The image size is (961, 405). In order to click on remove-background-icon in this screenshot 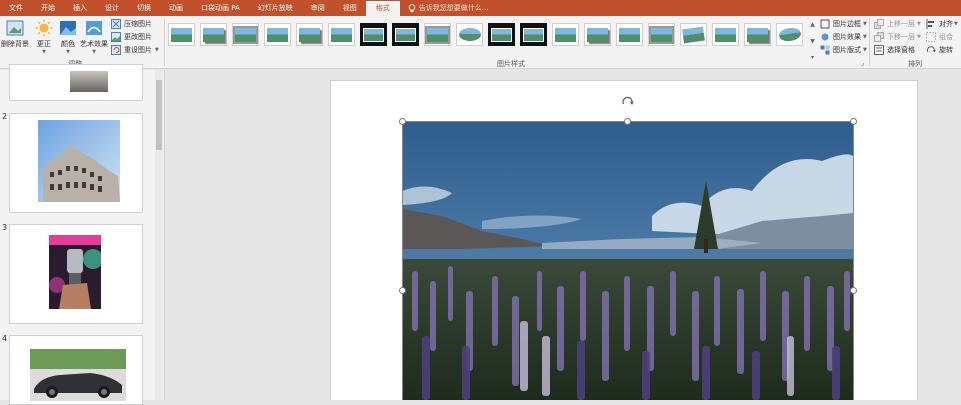, I will do `click(15, 28)`.